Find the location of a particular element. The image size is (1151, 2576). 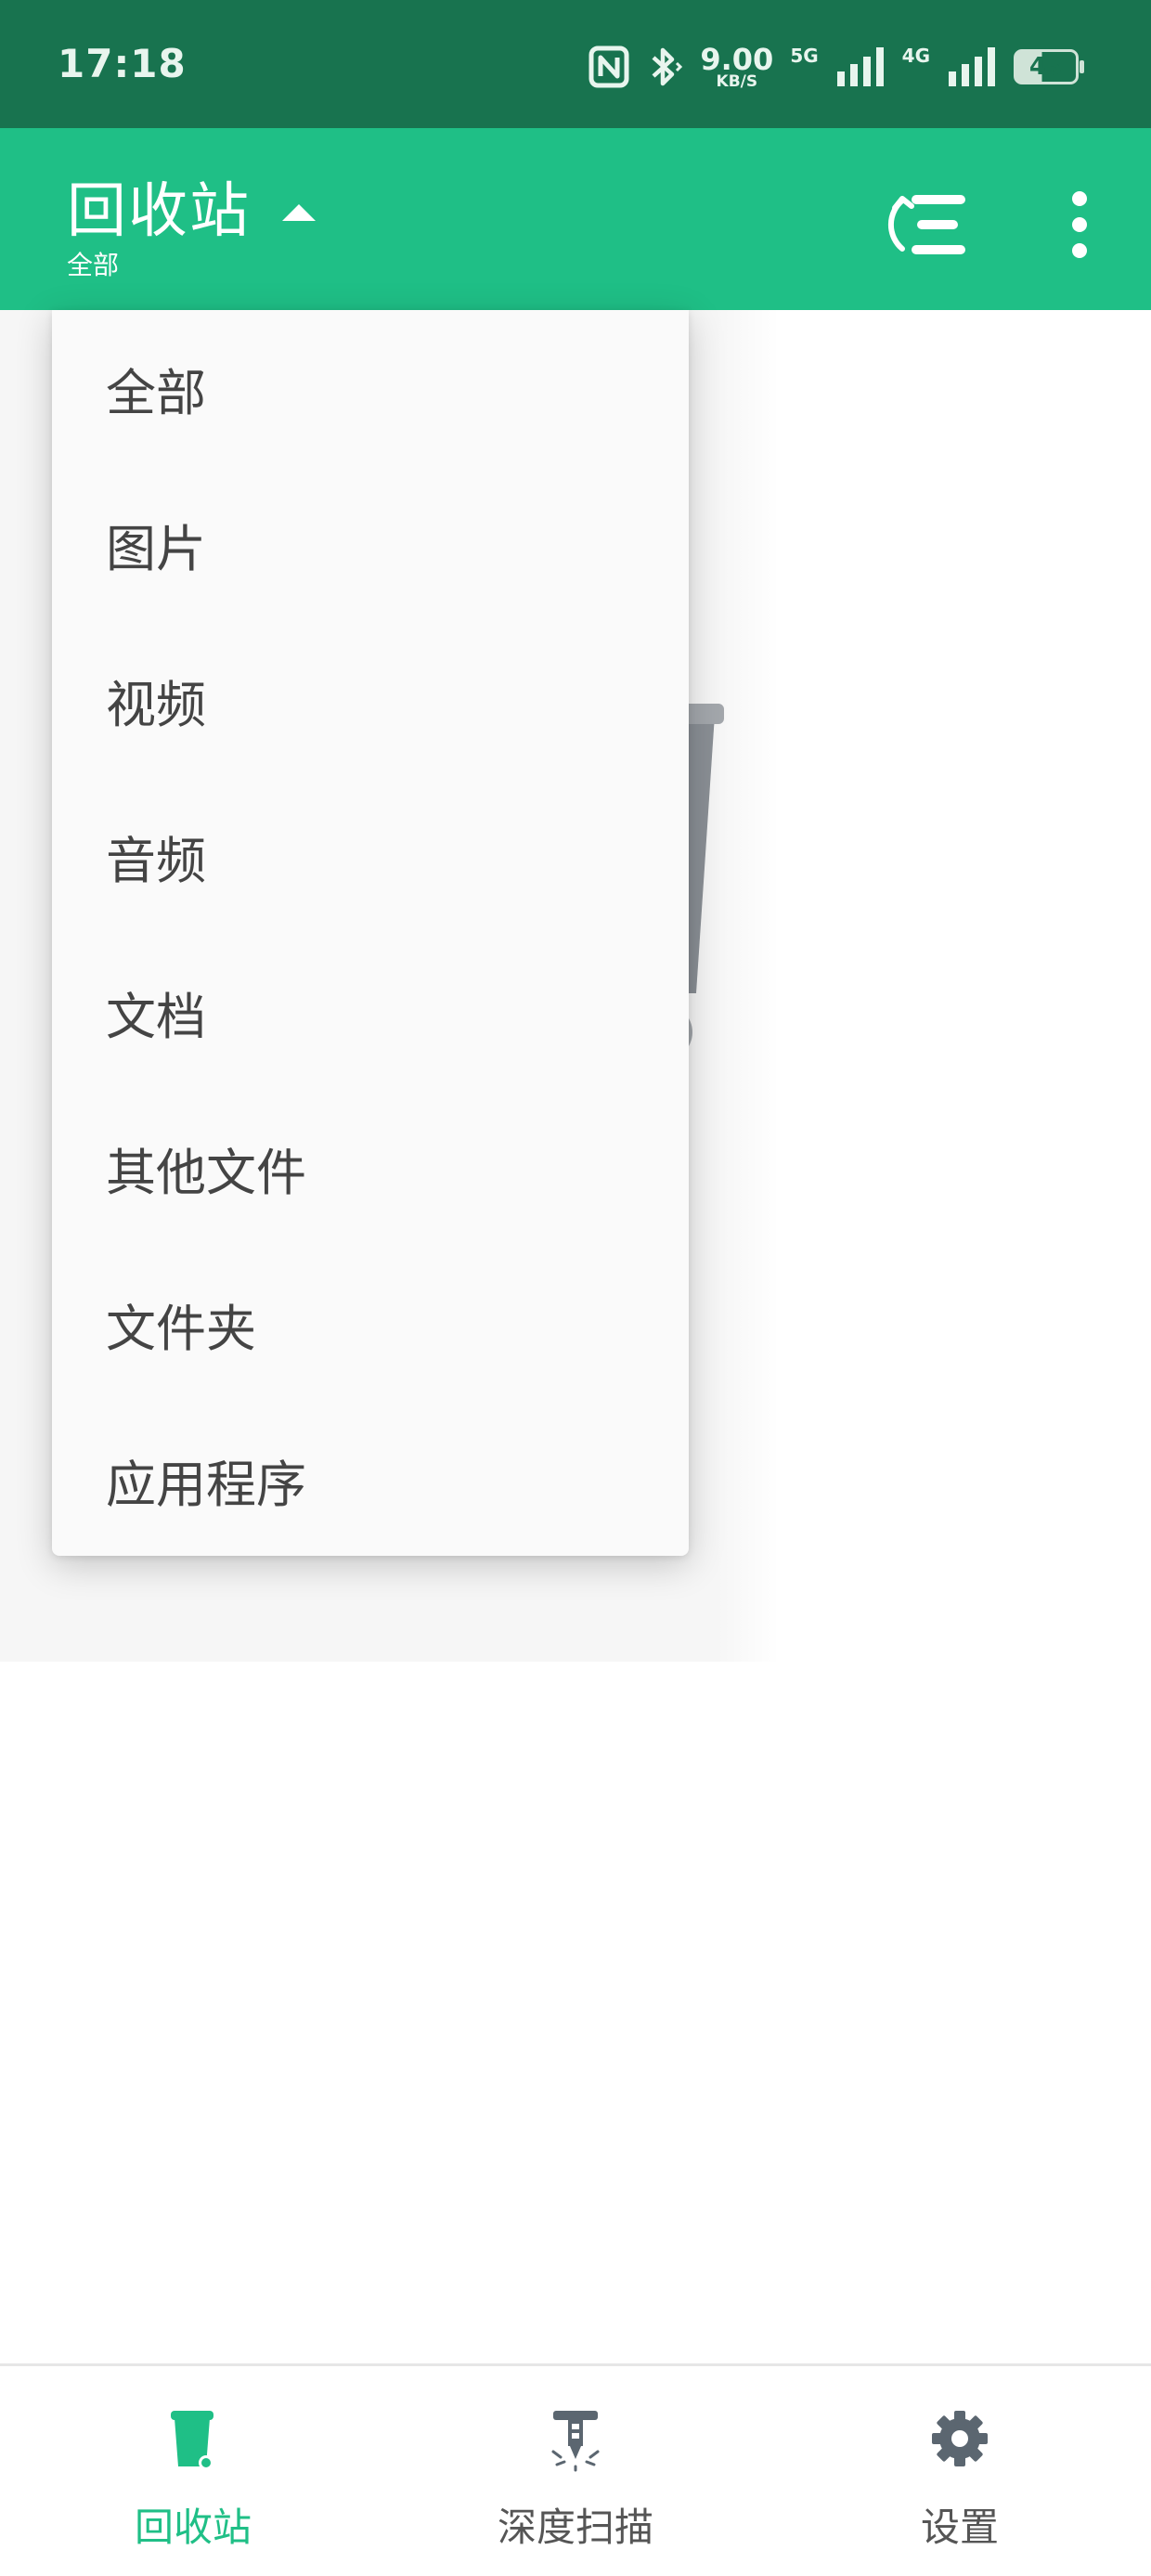

bottom-navigation: 回收站 深度扫描 设置 is located at coordinates (575, 2469).